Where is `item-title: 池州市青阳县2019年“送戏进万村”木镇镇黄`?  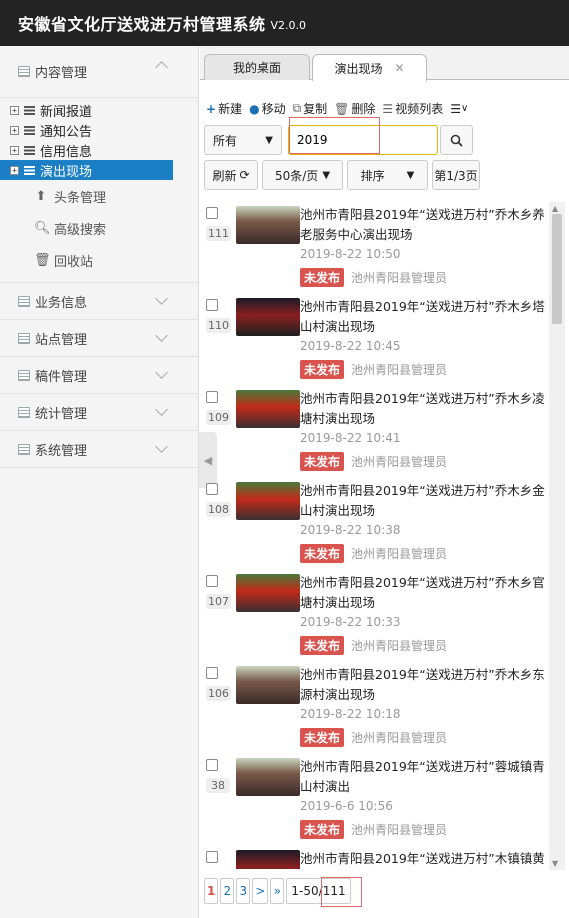 item-title: 池州市青阳县2019年“送戏进万村”木镇镇黄 is located at coordinates (424, 859).